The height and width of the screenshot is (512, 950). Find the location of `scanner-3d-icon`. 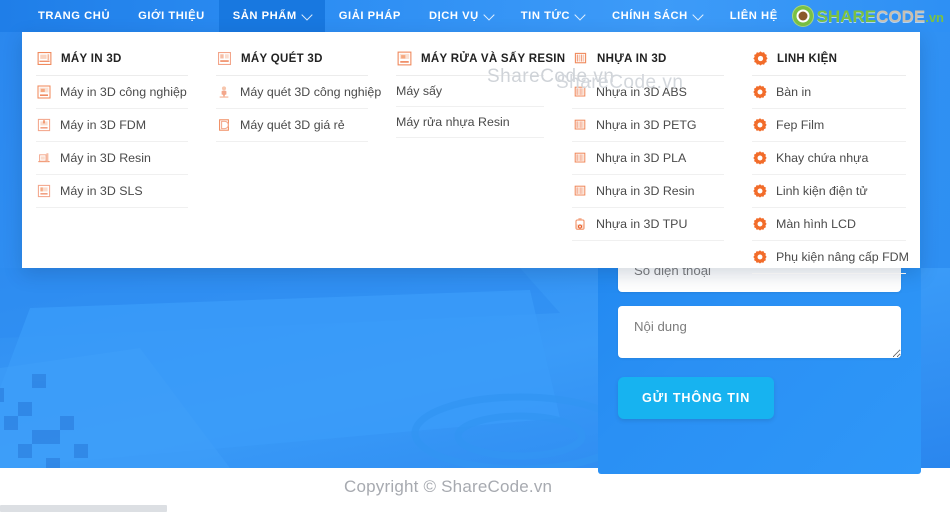

scanner-3d-icon is located at coordinates (224, 58).